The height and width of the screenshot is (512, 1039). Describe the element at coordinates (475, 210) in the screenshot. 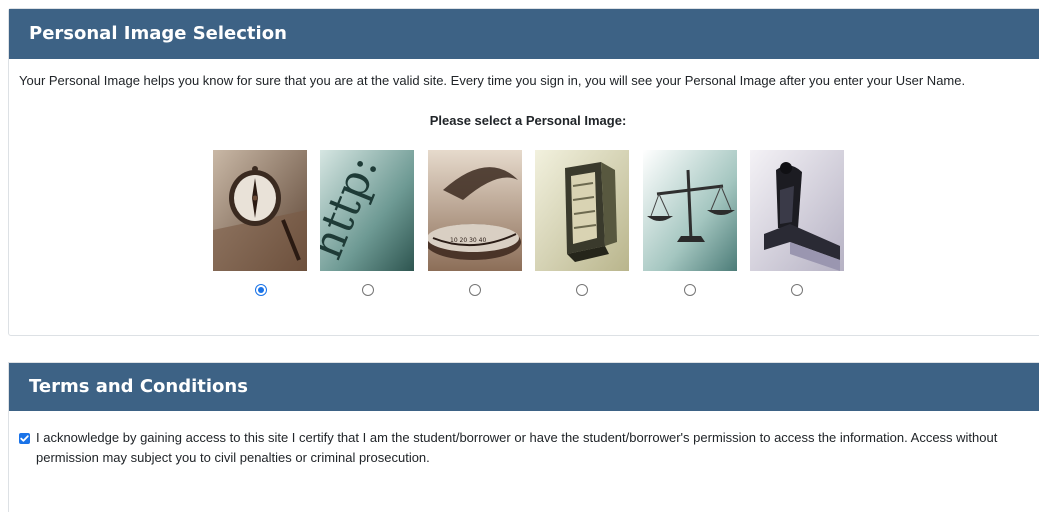

I see `dial-image: 10 20 30 40` at that location.